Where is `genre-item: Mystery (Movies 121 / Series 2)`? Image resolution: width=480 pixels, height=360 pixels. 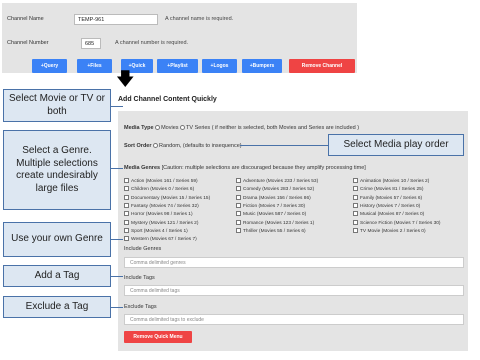 genre-item: Mystery (Movies 121 / Series 2) is located at coordinates (161, 222).